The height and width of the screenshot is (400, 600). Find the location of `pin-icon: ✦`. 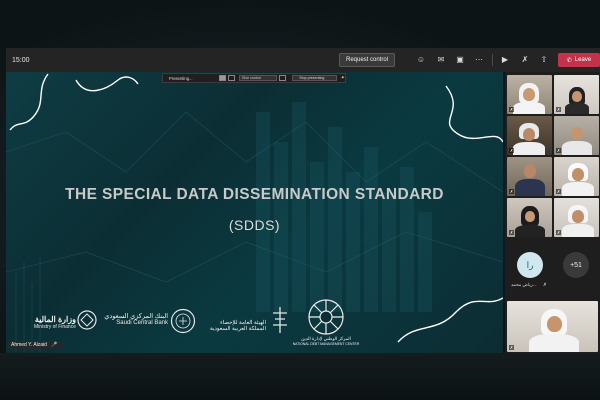

pin-icon: ✦ is located at coordinates (343, 78).